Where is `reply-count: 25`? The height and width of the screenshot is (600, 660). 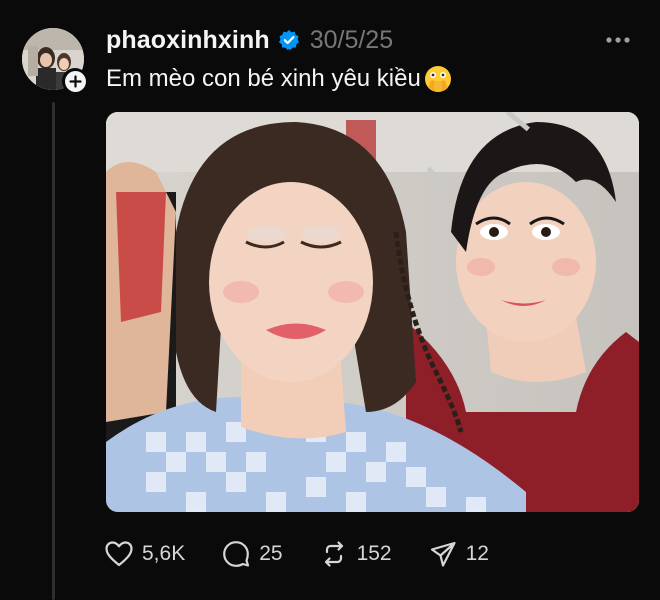 reply-count: 25 is located at coordinates (271, 553).